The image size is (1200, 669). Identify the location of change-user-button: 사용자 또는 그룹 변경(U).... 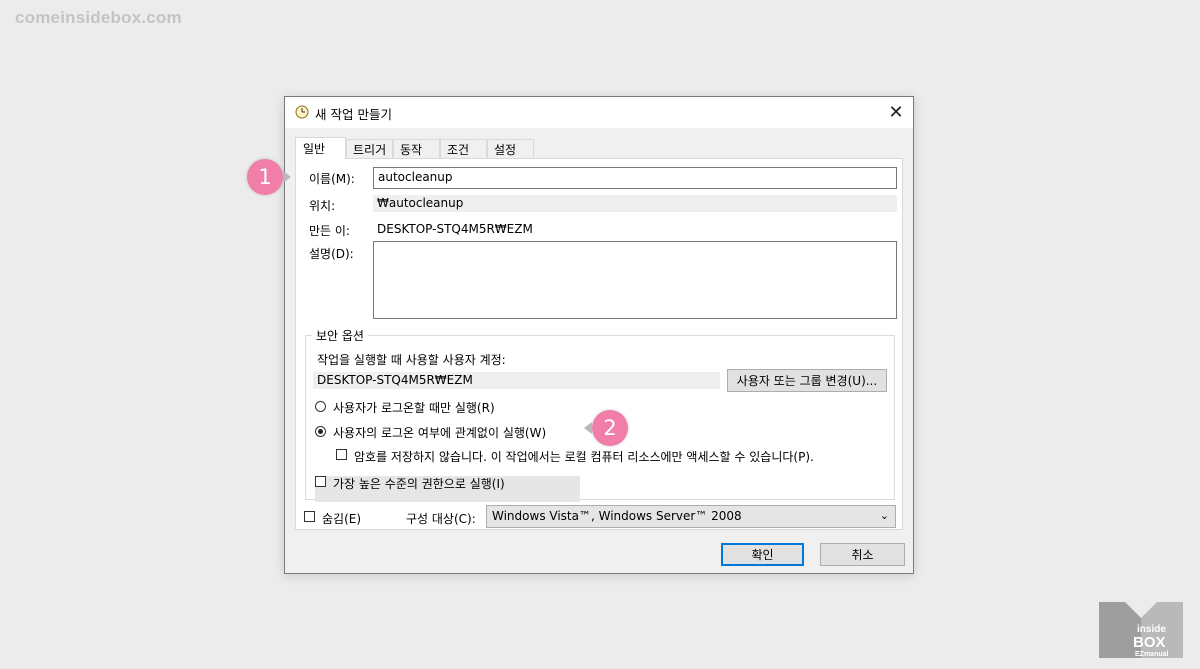
(807, 380).